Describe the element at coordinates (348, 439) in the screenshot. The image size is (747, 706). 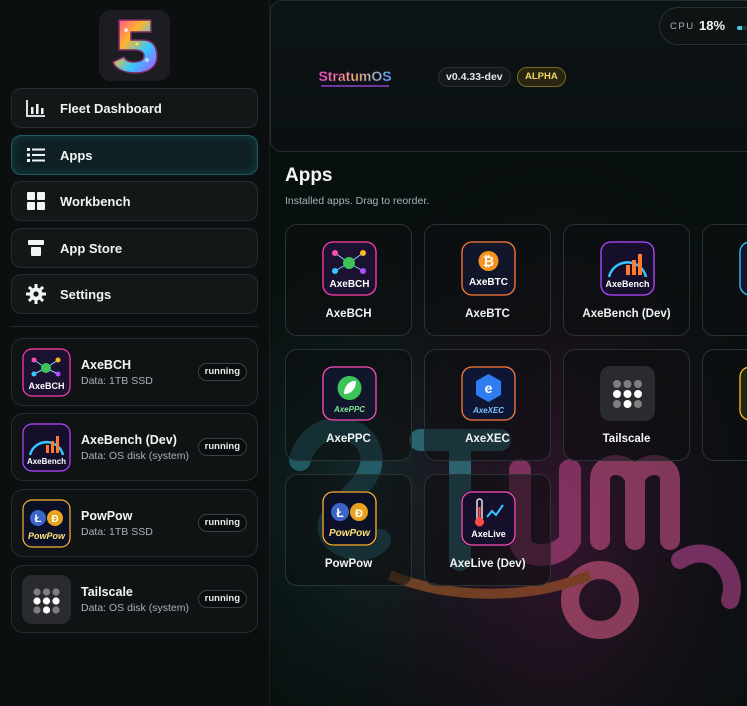
I see `app-tile-label: AxePPC` at that location.